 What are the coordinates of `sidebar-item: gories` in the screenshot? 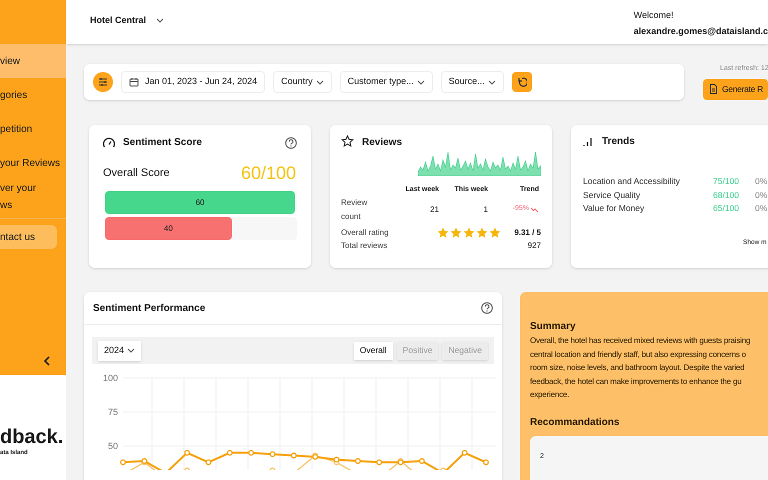 It's located at (33, 95).